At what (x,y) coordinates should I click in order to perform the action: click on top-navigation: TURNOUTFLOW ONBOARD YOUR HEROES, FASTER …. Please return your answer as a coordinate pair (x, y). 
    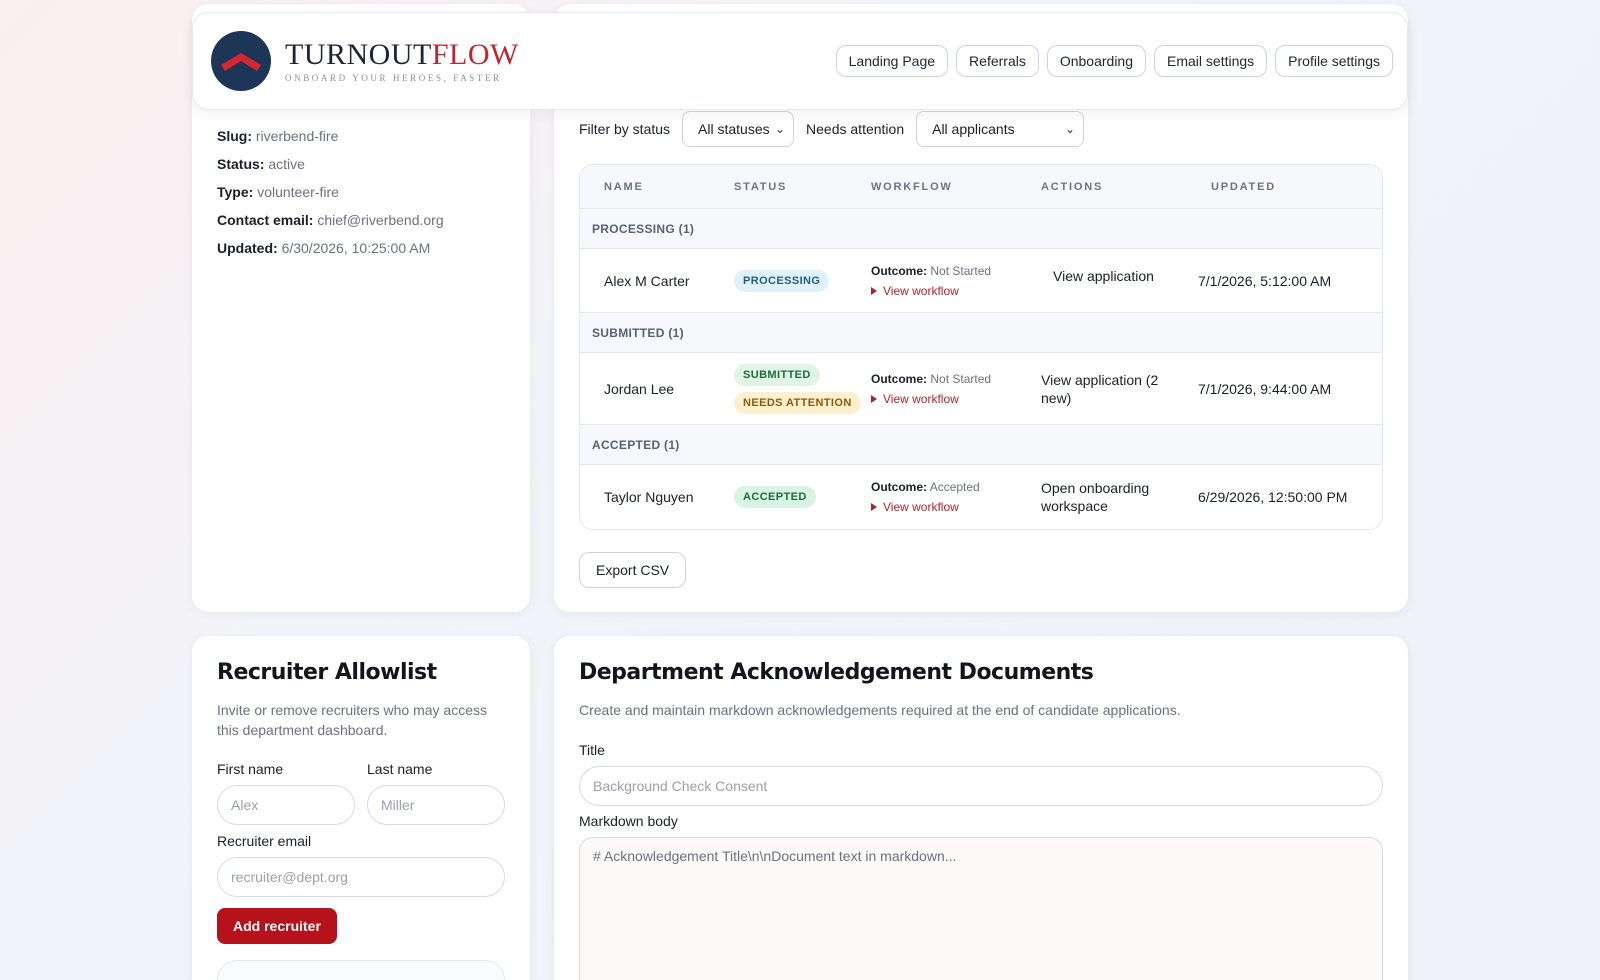
    Looking at the image, I should click on (800, 61).